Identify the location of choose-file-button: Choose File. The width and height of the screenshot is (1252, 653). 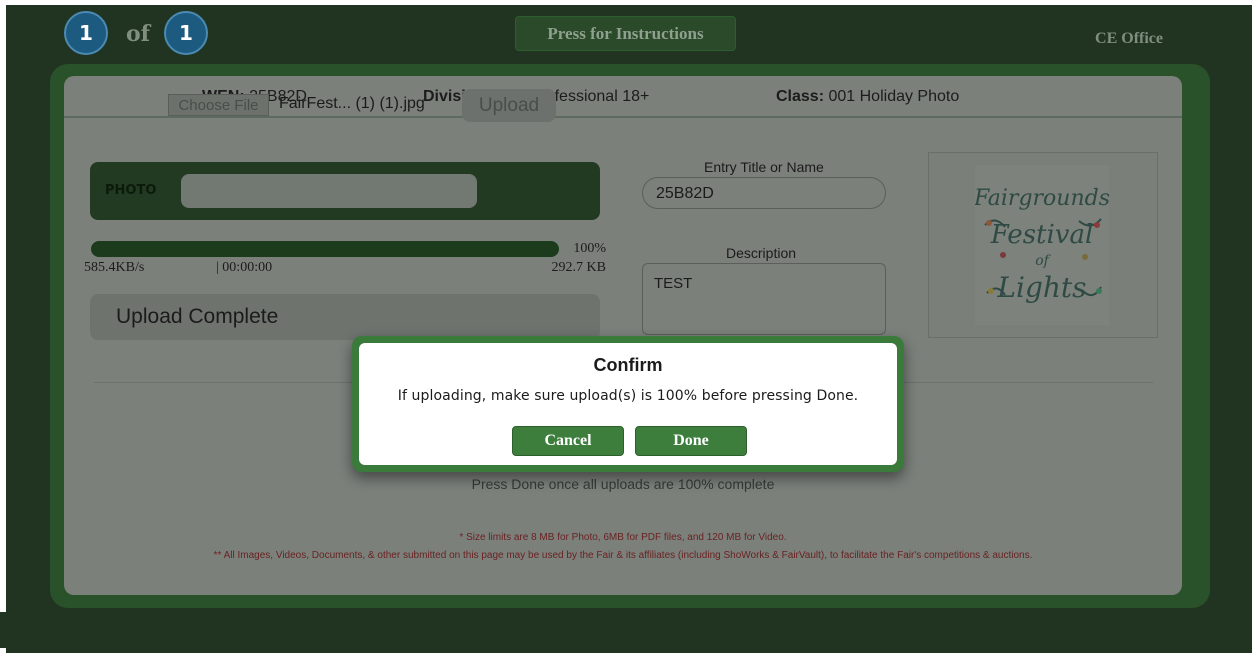
(218, 105).